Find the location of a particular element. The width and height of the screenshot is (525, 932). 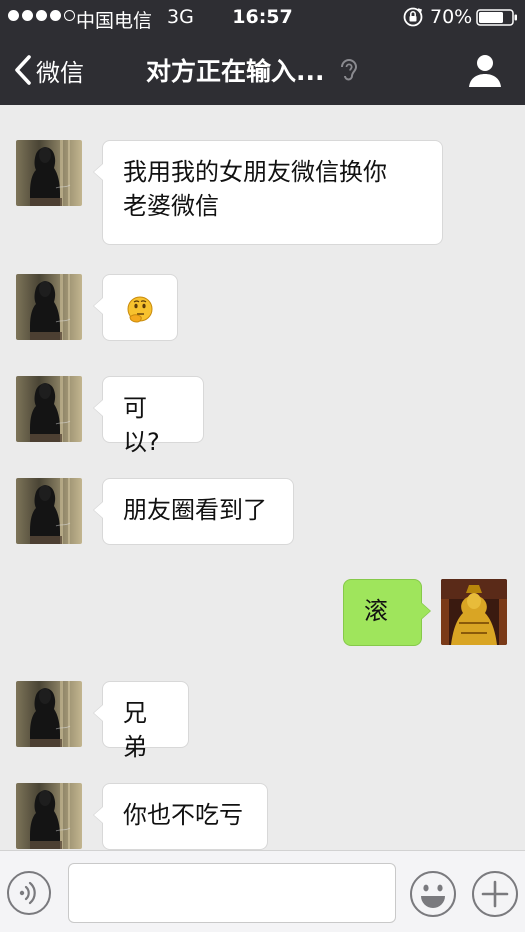

voice-wave-icon is located at coordinates (27, 893).